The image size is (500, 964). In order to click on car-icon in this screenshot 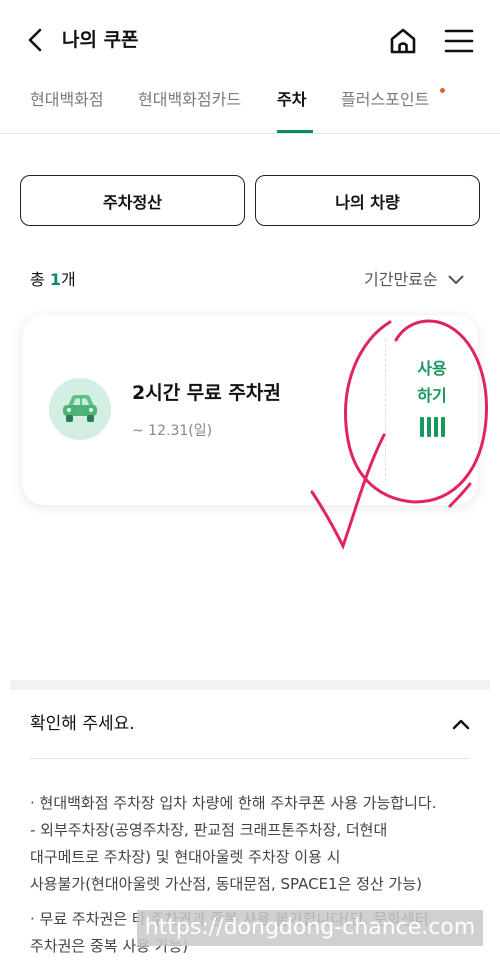, I will do `click(80, 409)`.